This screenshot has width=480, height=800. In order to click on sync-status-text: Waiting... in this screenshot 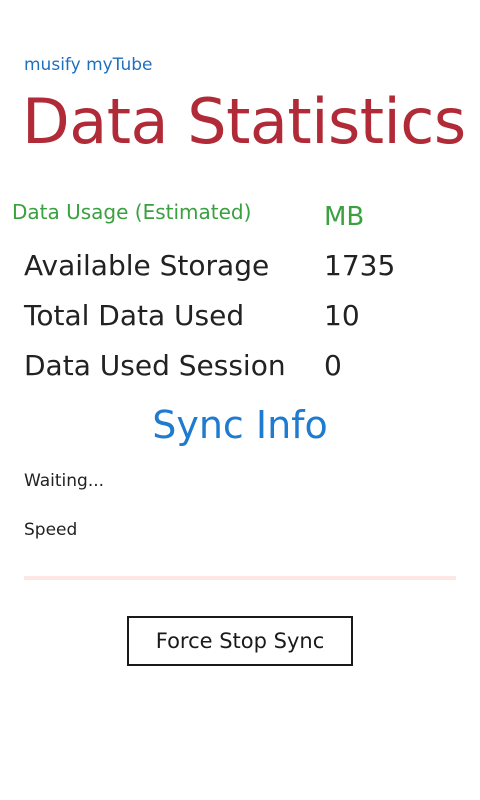, I will do `click(64, 481)`.